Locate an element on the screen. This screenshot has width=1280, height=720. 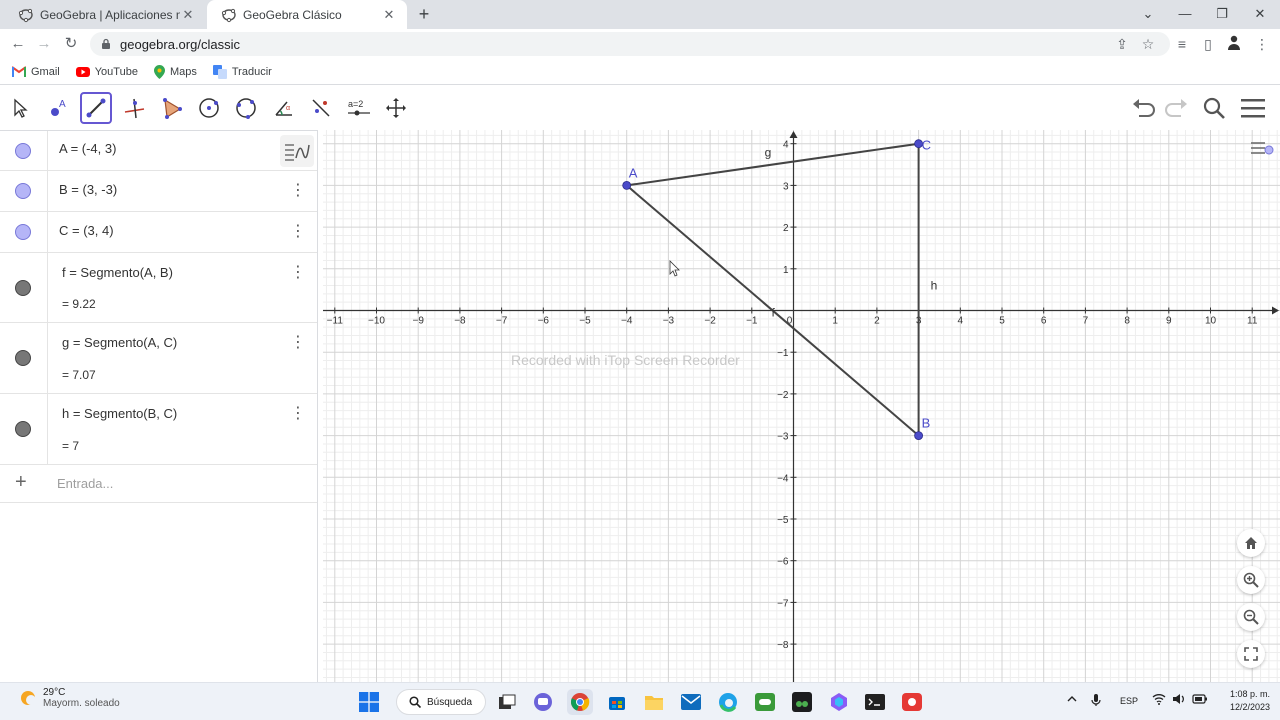
circle-three-points-tool-icon is located at coordinates (246, 108).